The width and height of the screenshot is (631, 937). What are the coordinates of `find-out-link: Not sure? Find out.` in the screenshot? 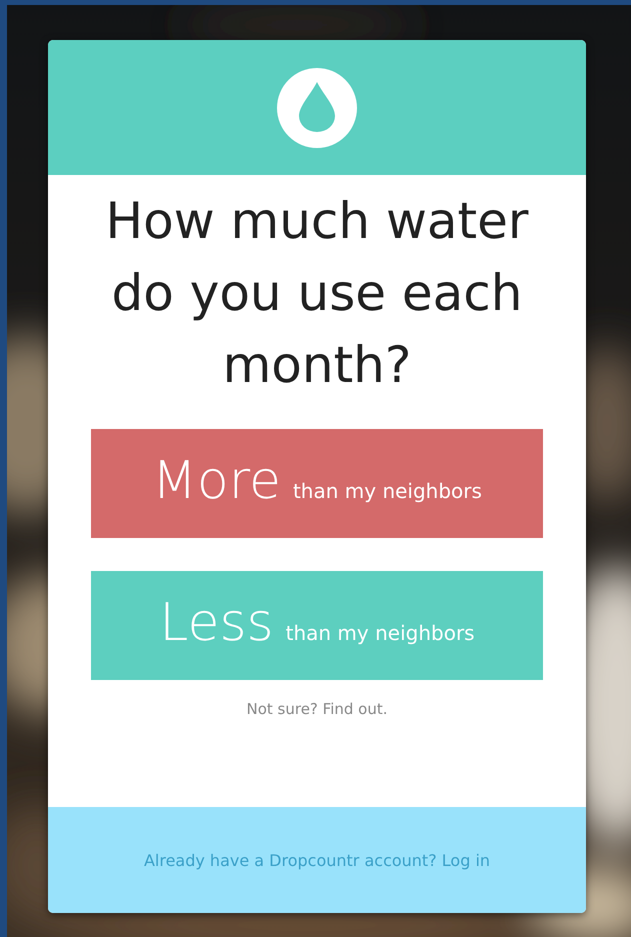 It's located at (317, 709).